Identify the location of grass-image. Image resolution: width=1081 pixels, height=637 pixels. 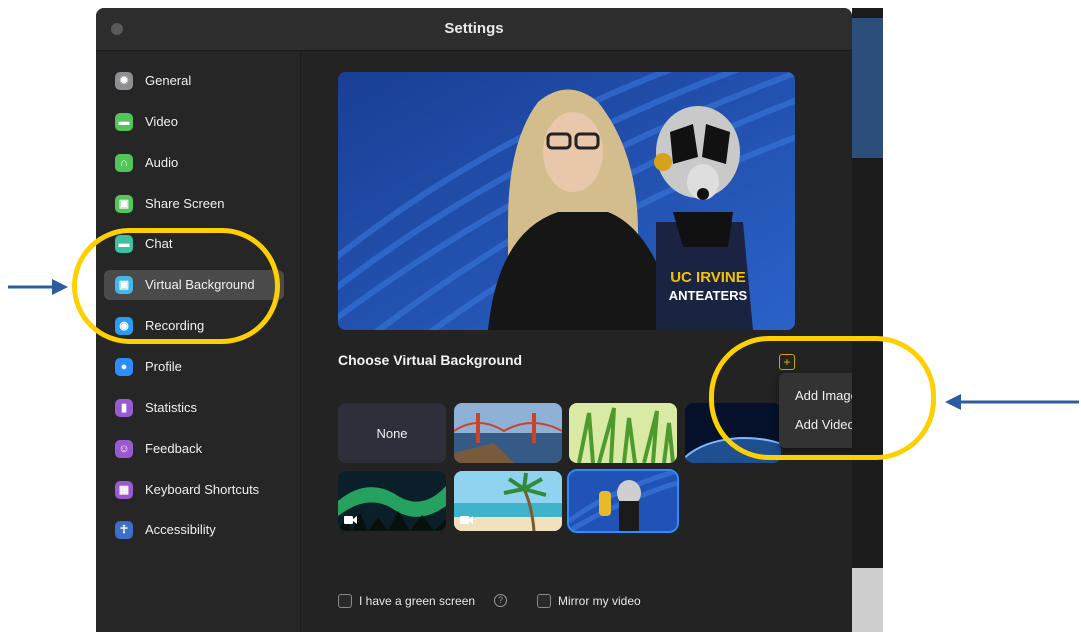
(623, 433).